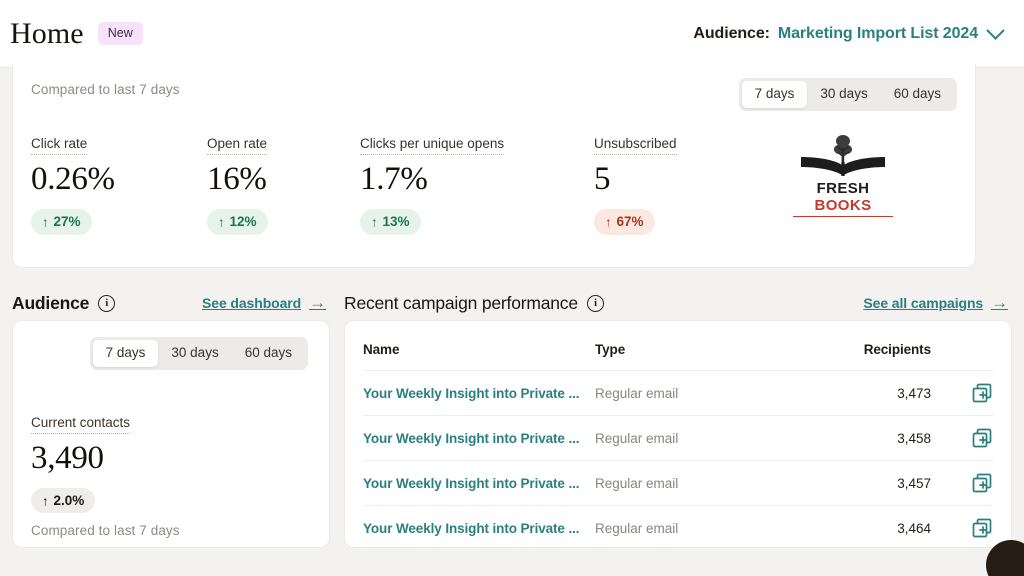  Describe the element at coordinates (125, 353) in the screenshot. I see `audience-range-7days: 7 days` at that location.